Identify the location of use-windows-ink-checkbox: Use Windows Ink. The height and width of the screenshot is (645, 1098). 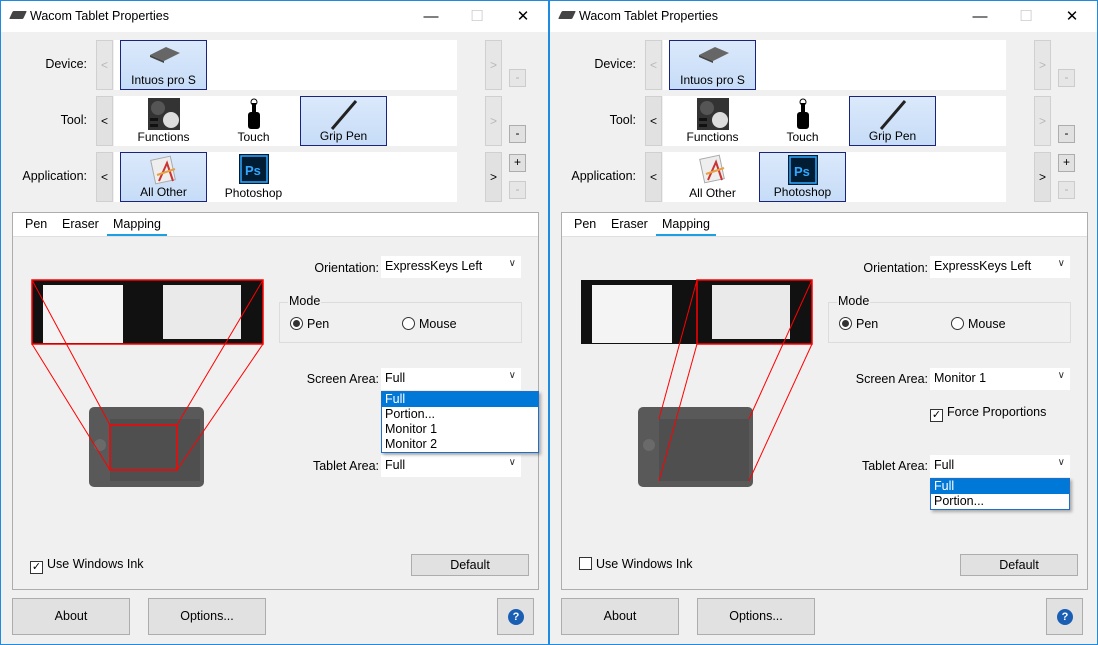
(636, 564).